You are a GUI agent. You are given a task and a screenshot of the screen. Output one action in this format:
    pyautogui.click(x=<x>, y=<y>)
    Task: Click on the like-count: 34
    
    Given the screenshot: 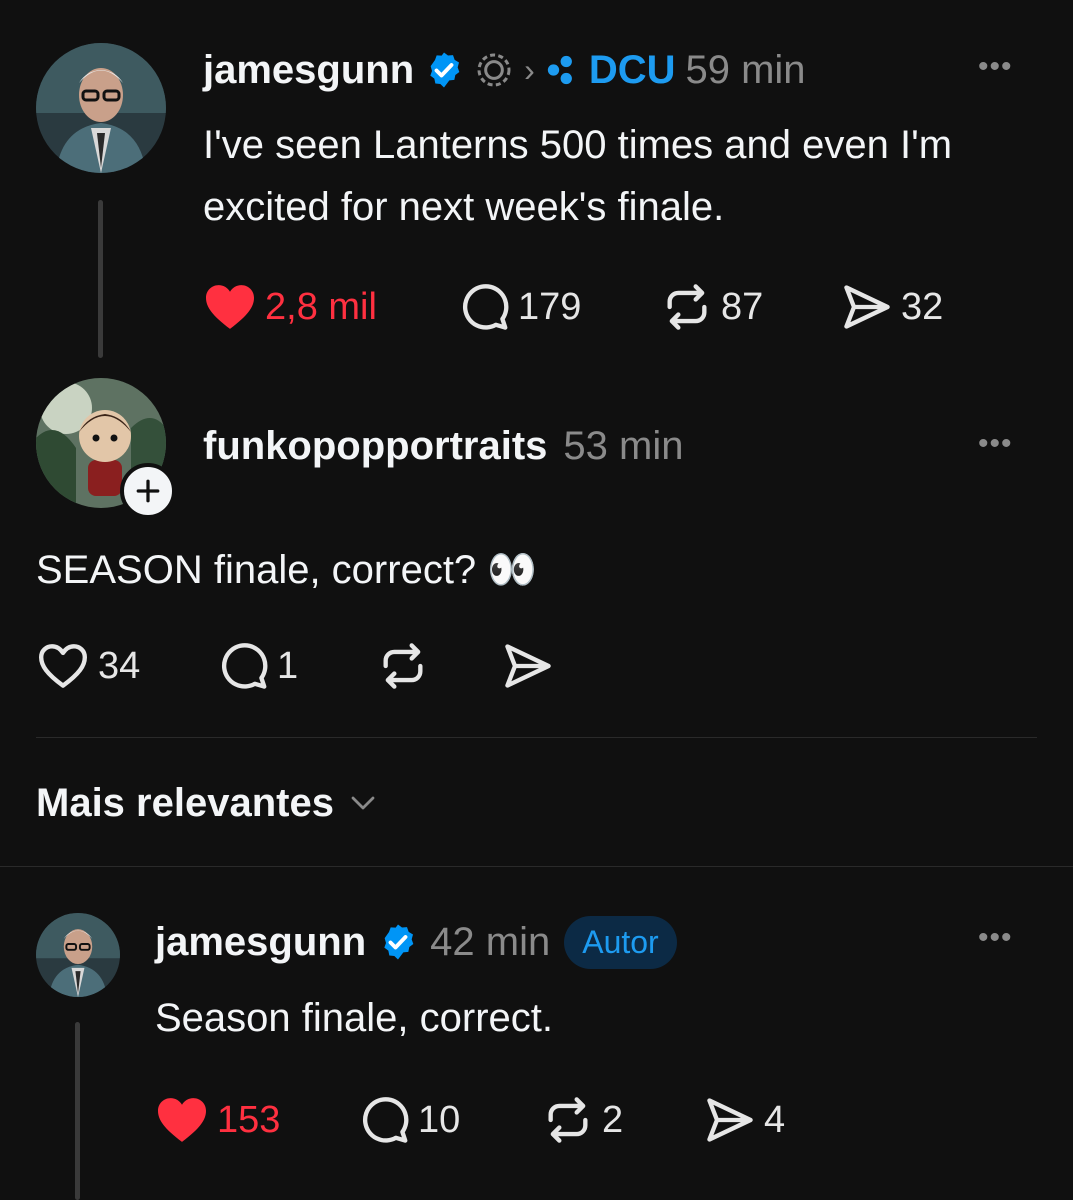 What is the action you would take?
    pyautogui.click(x=119, y=665)
    